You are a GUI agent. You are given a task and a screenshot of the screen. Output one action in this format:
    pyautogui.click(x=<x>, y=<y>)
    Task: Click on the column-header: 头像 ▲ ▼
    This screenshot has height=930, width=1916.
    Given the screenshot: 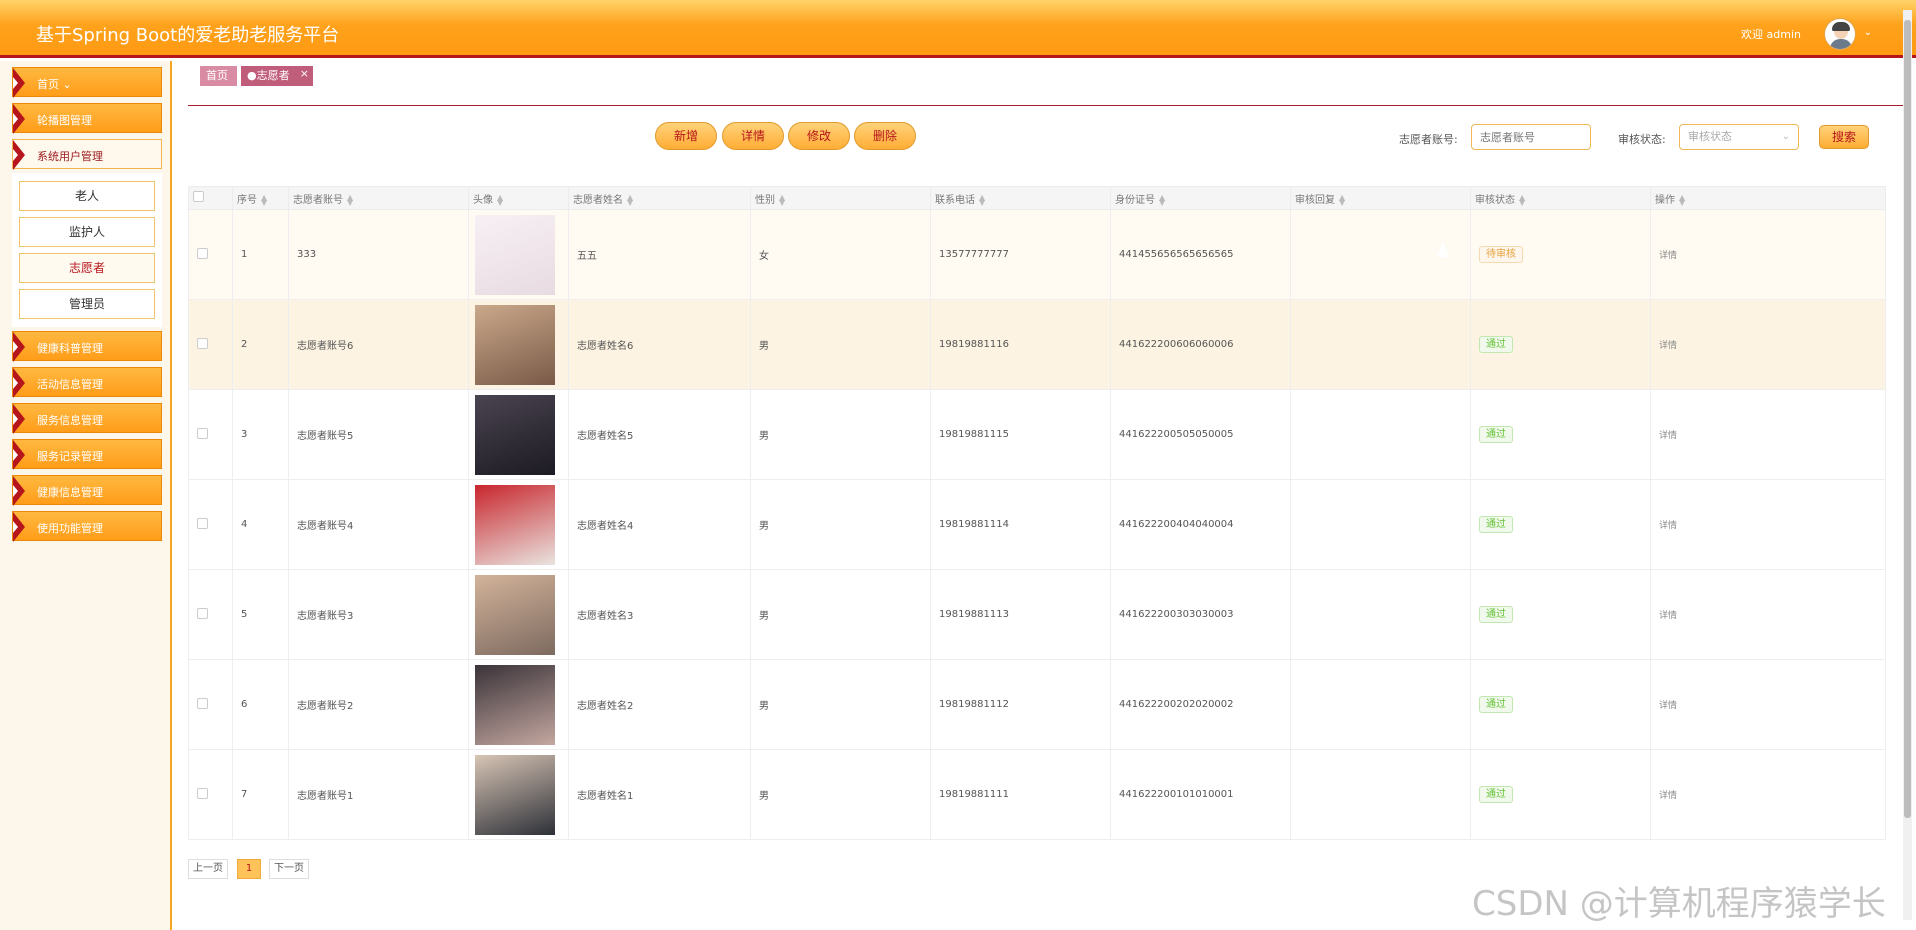 What is the action you would take?
    pyautogui.click(x=518, y=198)
    